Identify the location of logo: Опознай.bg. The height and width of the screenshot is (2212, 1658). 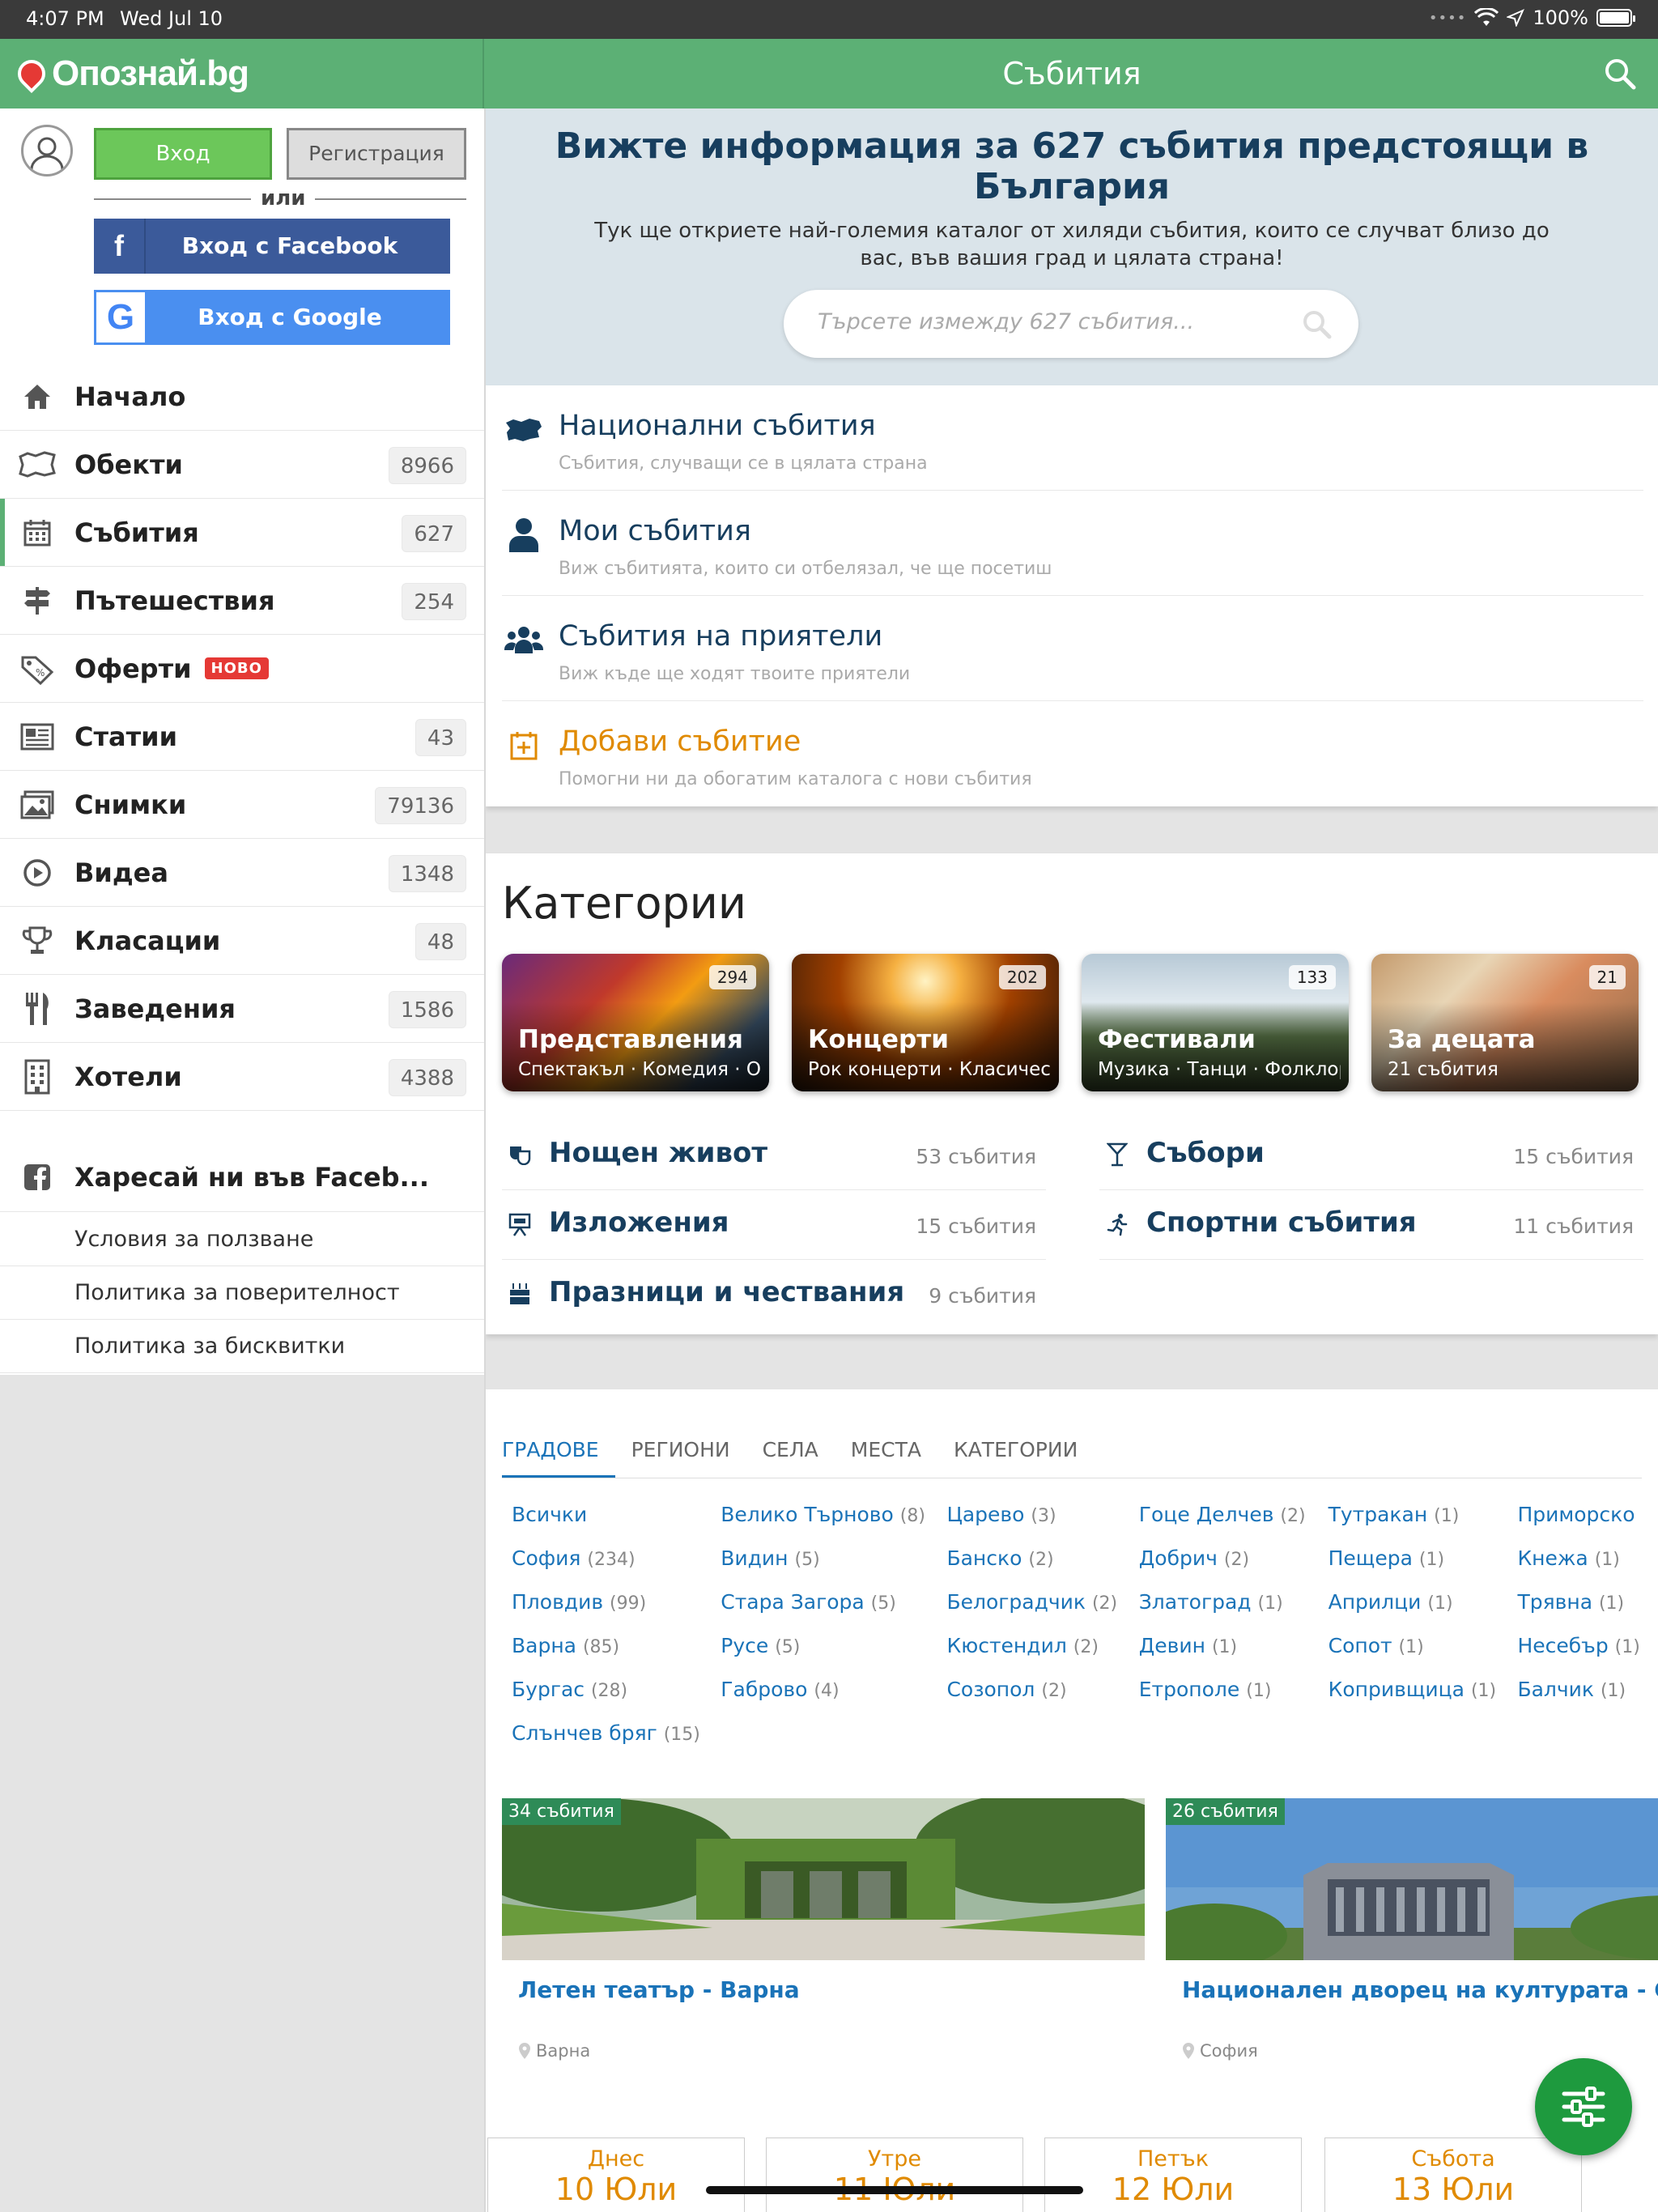
(242, 74).